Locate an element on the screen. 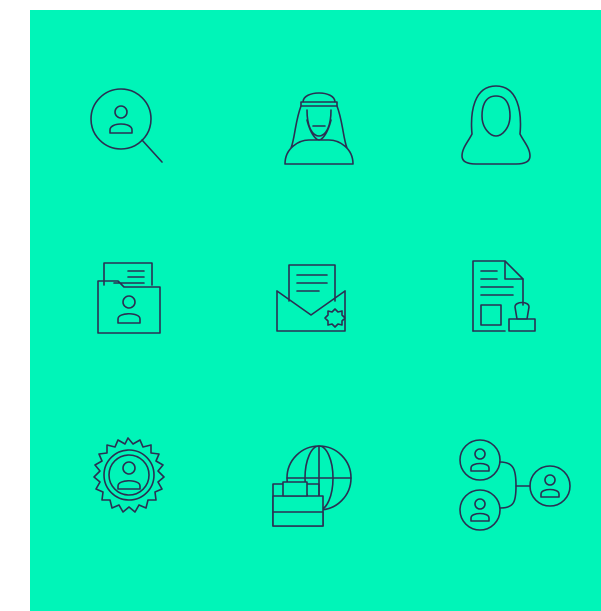 The height and width of the screenshot is (611, 601). user-network-icon is located at coordinates (512, 489).